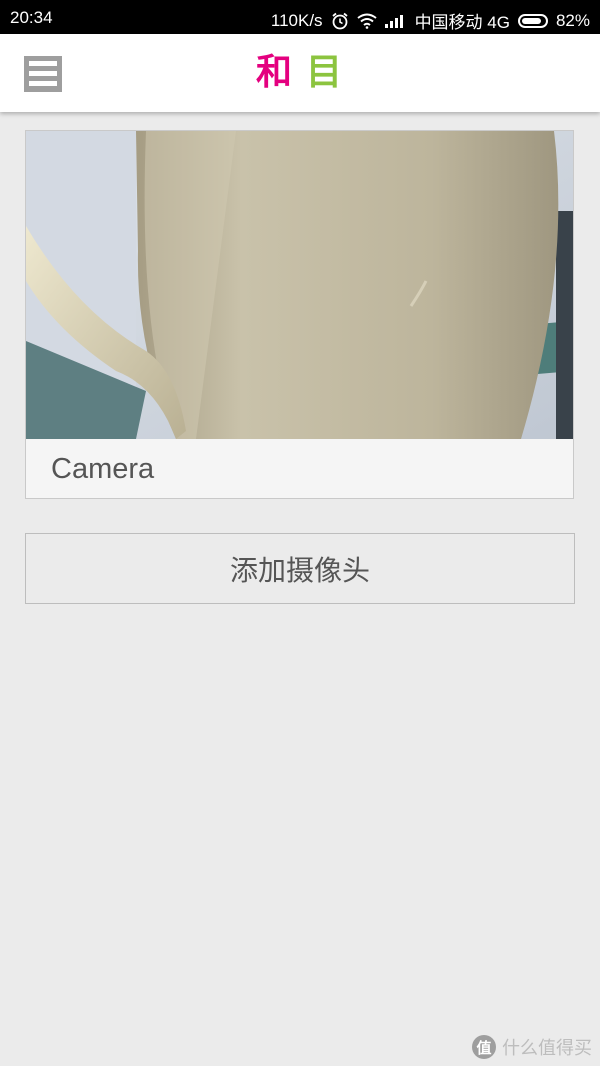 The height and width of the screenshot is (1066, 600). I want to click on battery-icon, so click(532, 20).